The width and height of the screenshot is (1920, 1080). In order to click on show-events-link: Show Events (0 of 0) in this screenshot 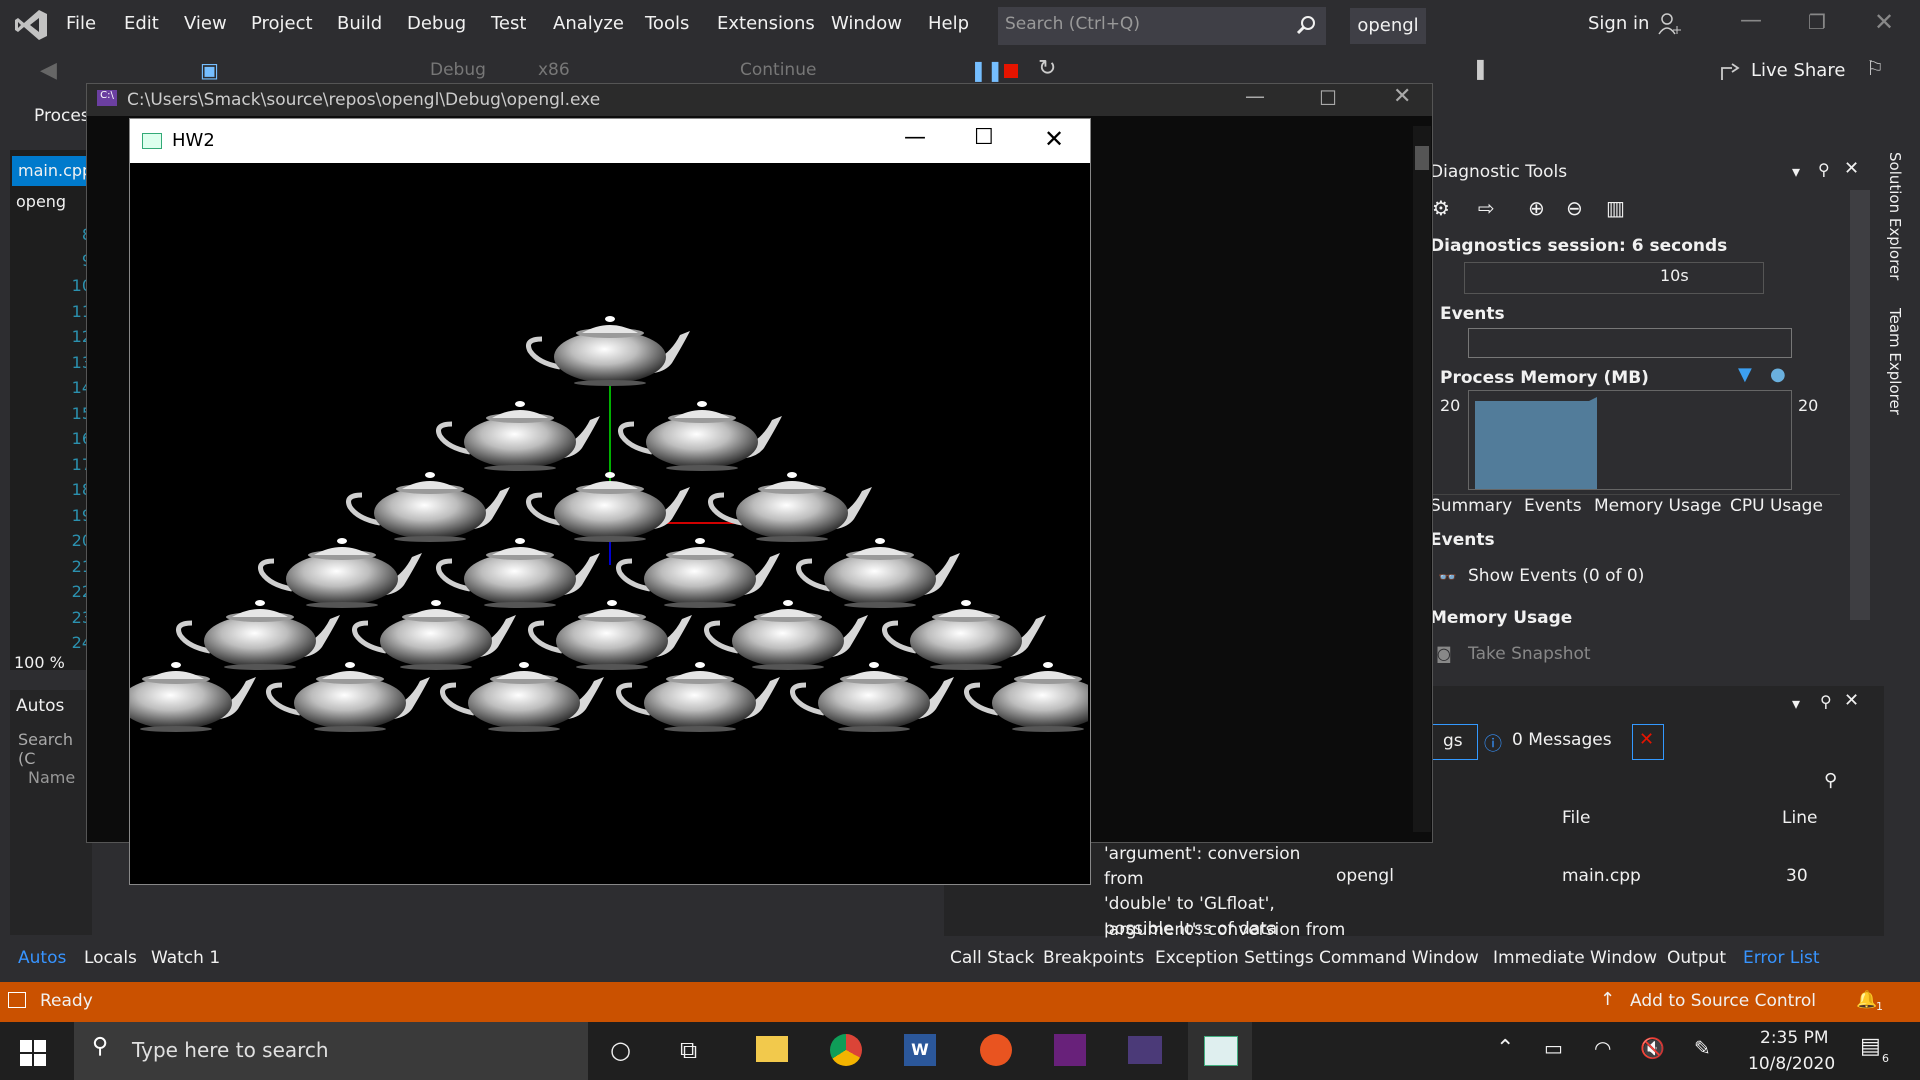, I will do `click(1556, 576)`.